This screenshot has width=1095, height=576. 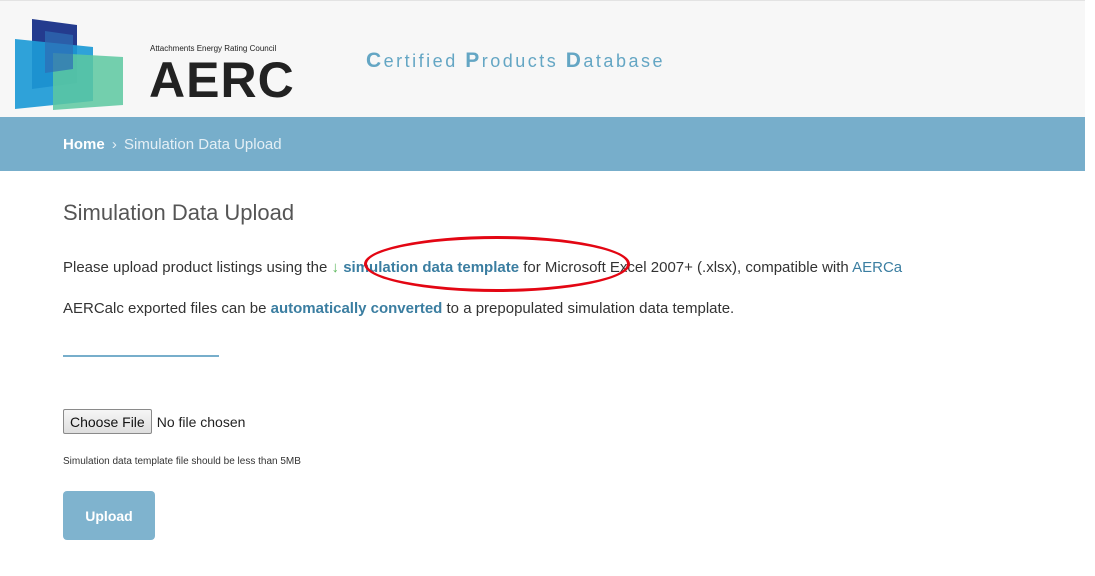 I want to click on simulation-data-template-link: ↓ simulation data template, so click(x=426, y=267).